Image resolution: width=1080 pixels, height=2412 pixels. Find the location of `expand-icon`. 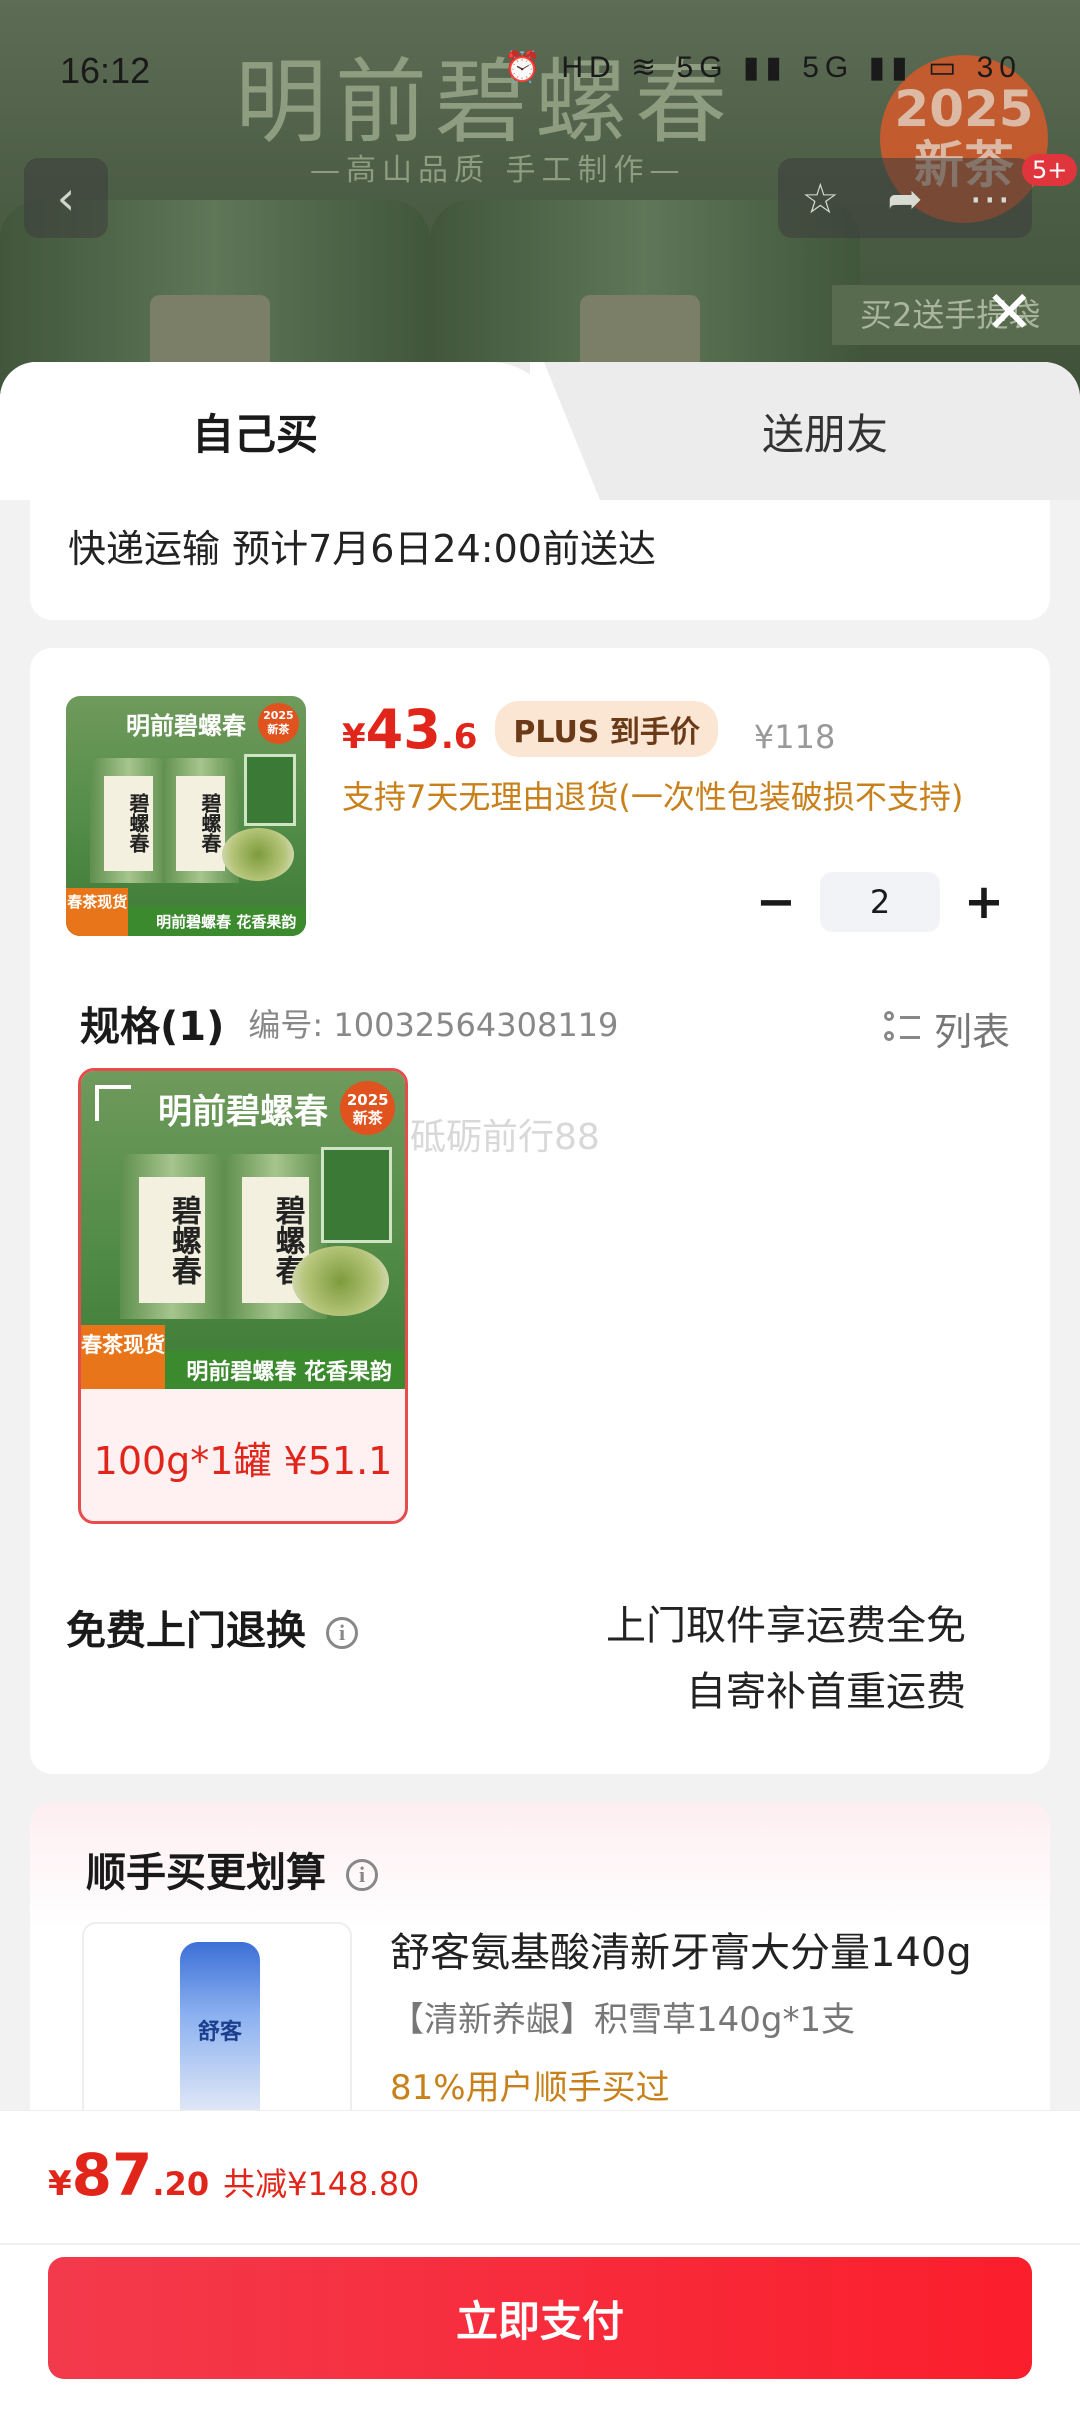

expand-icon is located at coordinates (113, 1103).